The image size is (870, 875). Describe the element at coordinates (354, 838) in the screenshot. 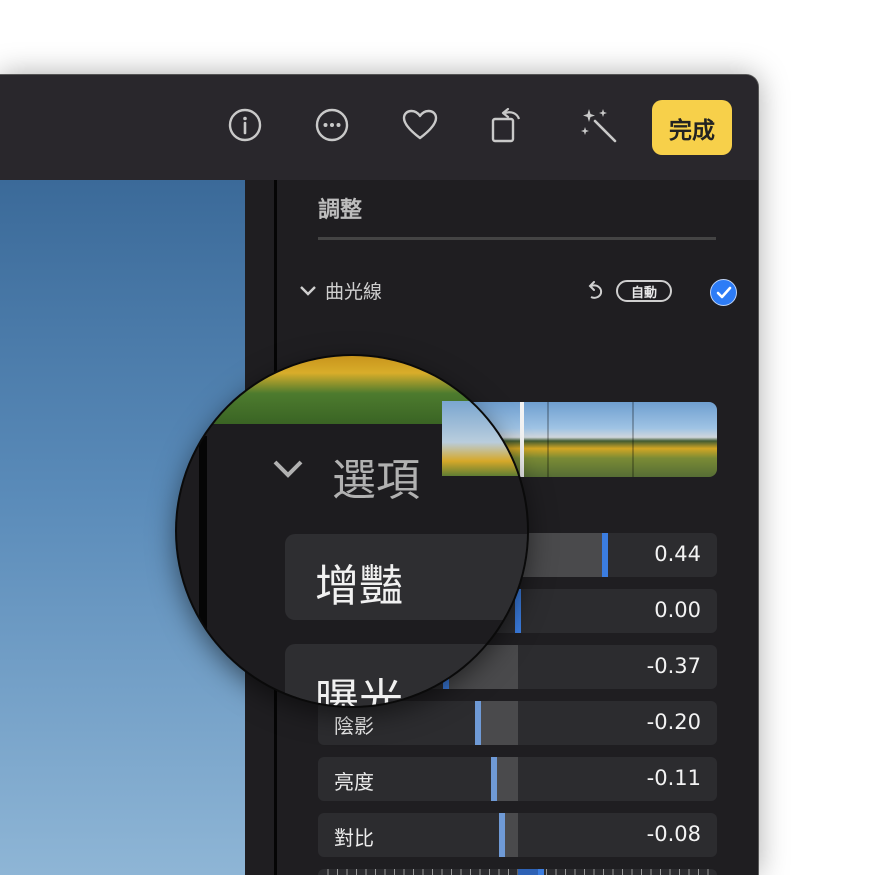

I see `slider-label: 對比` at that location.